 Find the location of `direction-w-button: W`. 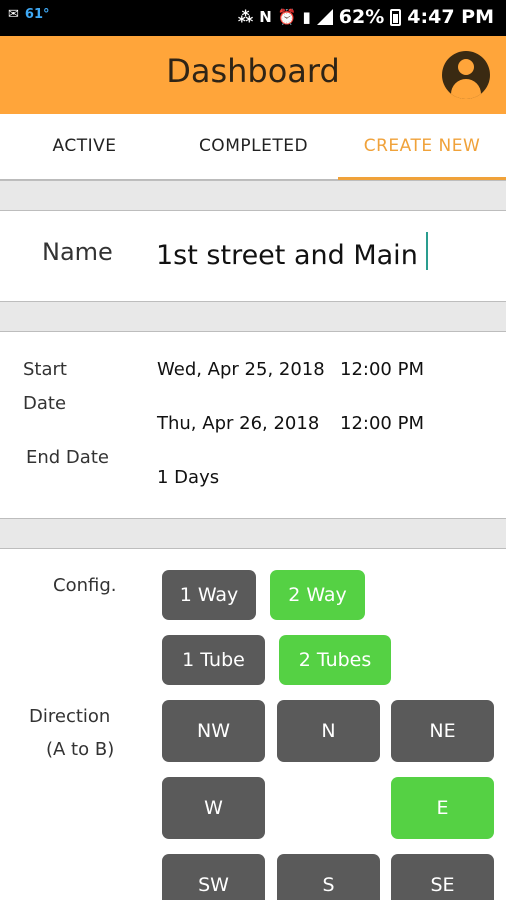

direction-w-button: W is located at coordinates (213, 808).